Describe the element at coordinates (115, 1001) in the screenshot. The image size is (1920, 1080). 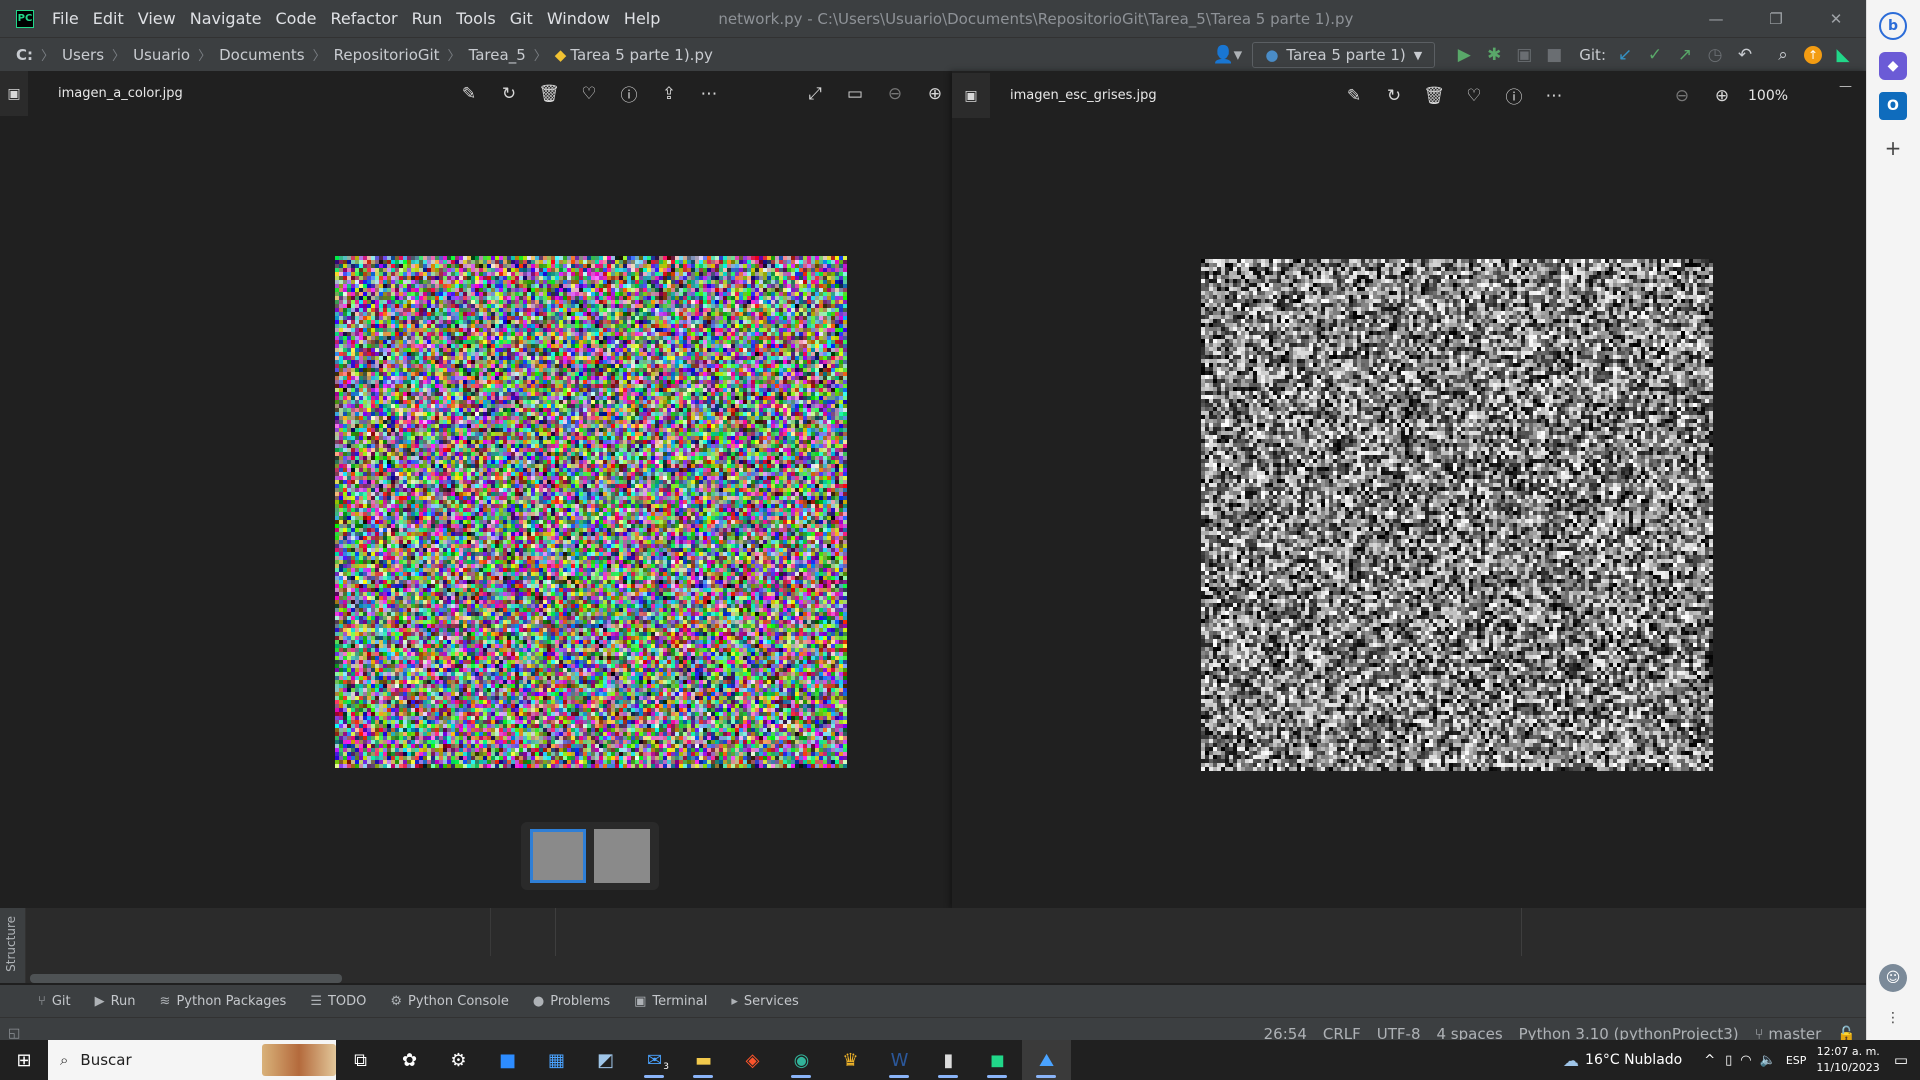
I see `tool-run-button: ▶ Run` at that location.